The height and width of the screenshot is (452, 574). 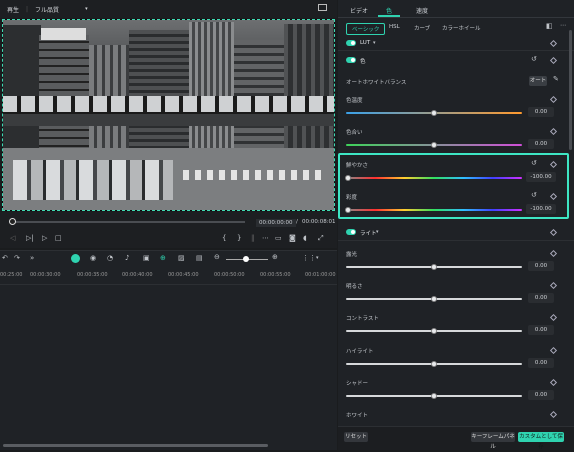 What do you see at coordinates (538, 81) in the screenshot?
I see `auto-wb-button: オート` at bounding box center [538, 81].